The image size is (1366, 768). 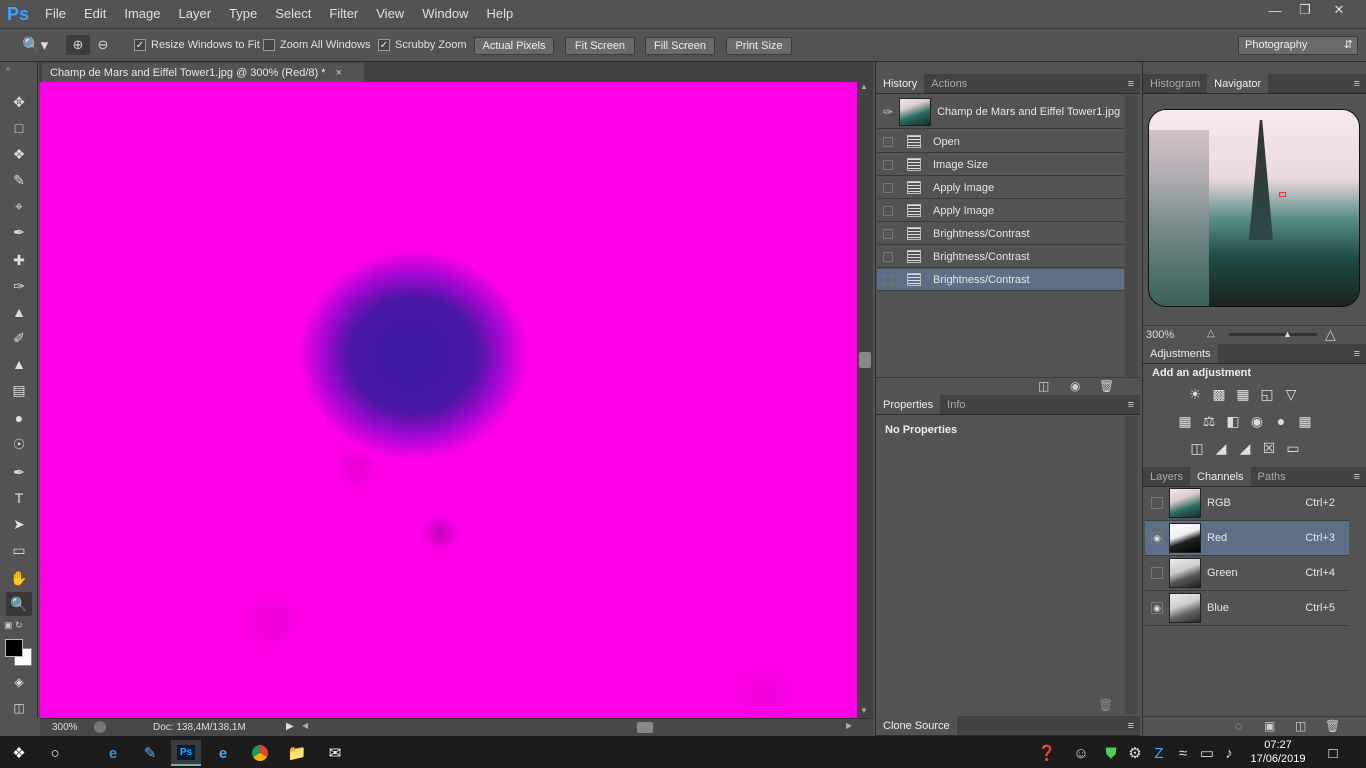 What do you see at coordinates (1131, 565) in the screenshot?
I see `properties-scrollbar` at bounding box center [1131, 565].